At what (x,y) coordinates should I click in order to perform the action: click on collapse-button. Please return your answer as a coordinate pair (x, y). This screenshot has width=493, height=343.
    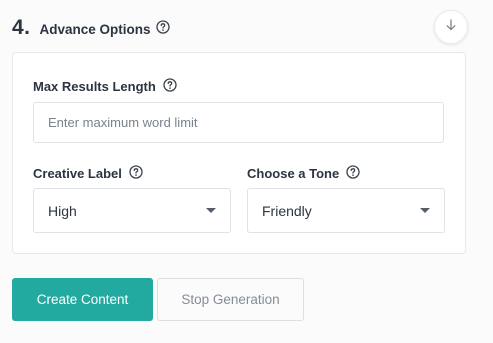
    Looking at the image, I should click on (451, 27).